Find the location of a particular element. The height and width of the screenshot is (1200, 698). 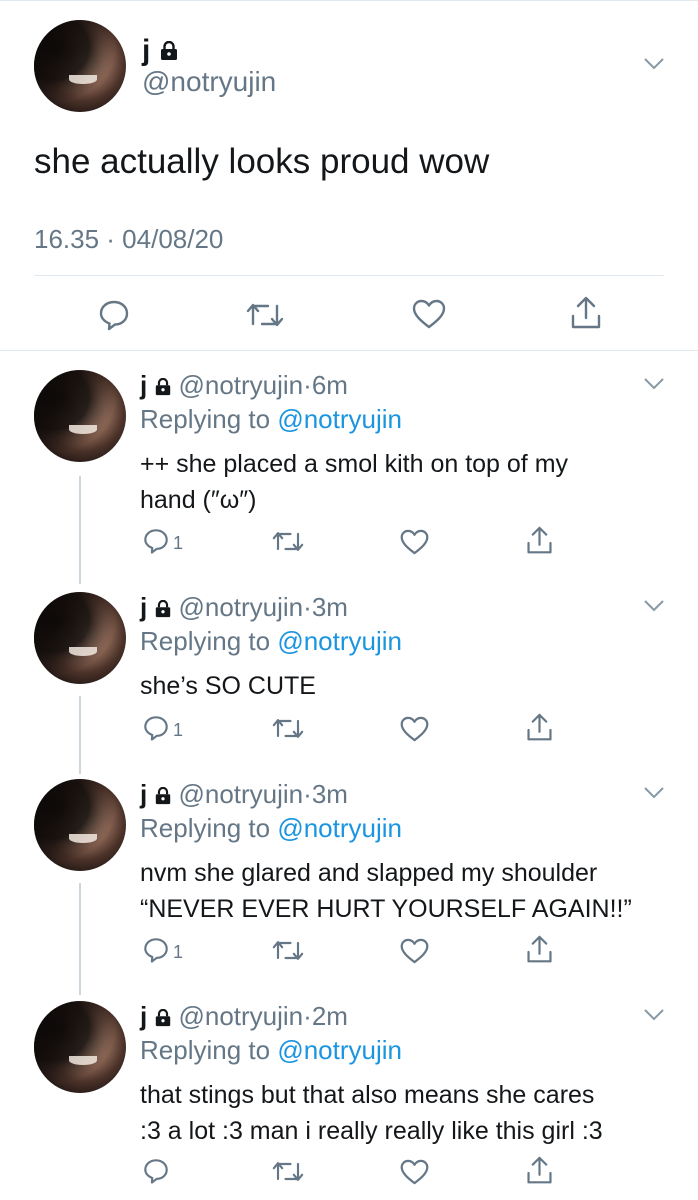

reply-header: j @notryujin·2m is located at coordinates (244, 1017).